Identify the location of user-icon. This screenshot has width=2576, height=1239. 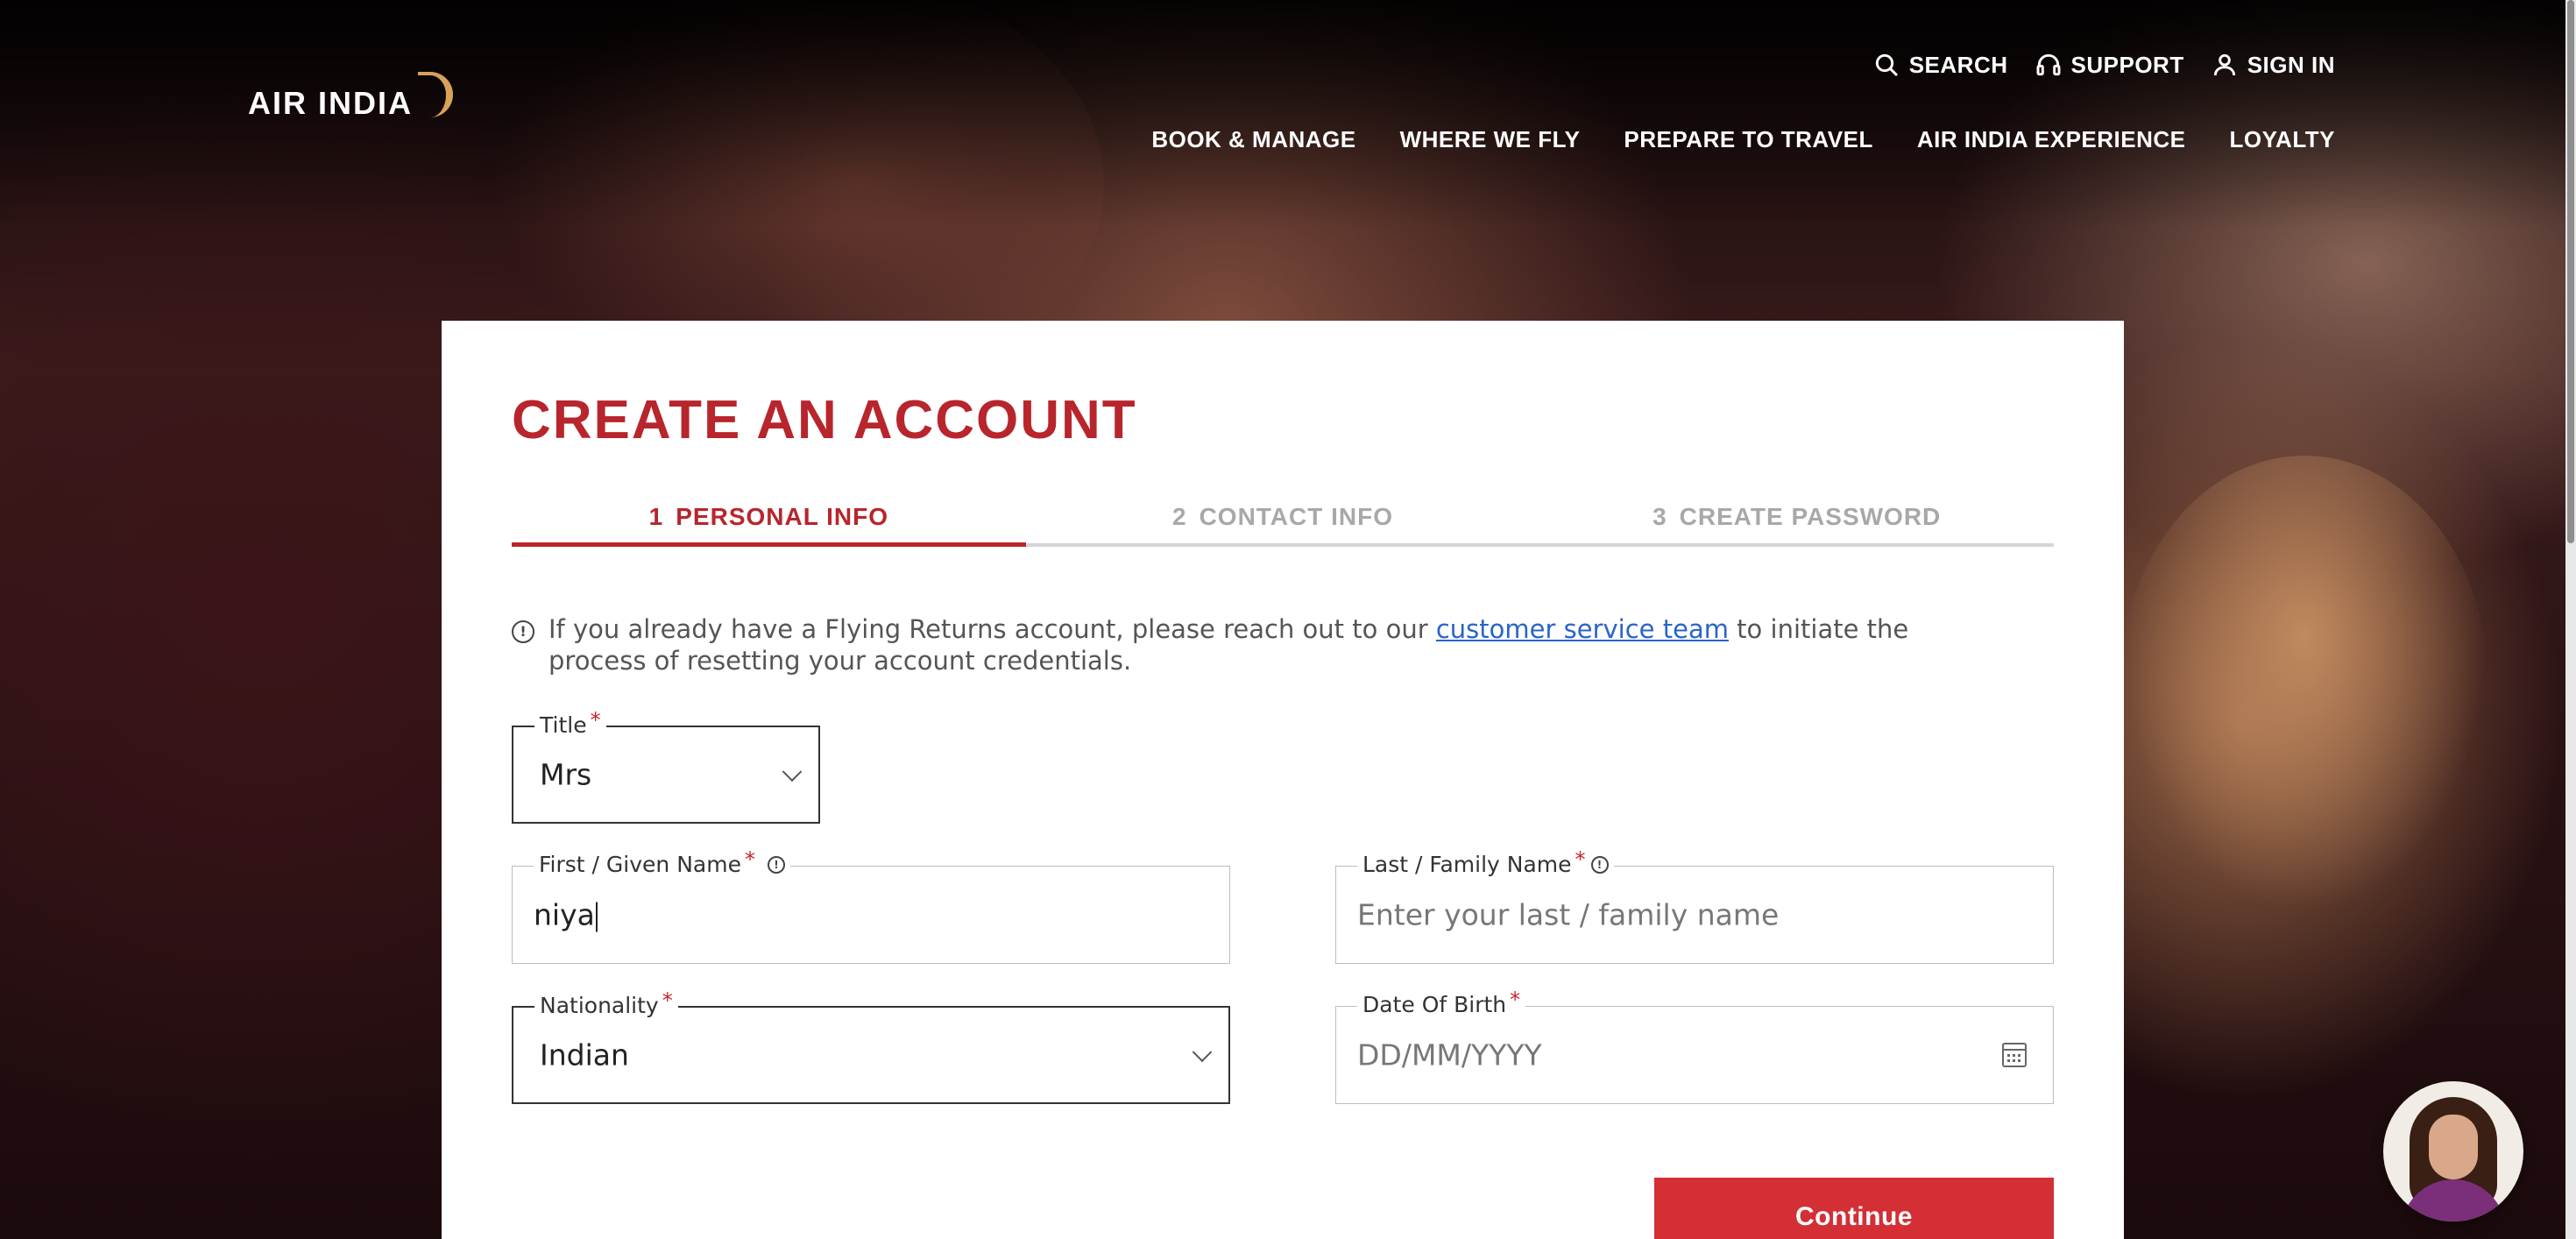
(2224, 64).